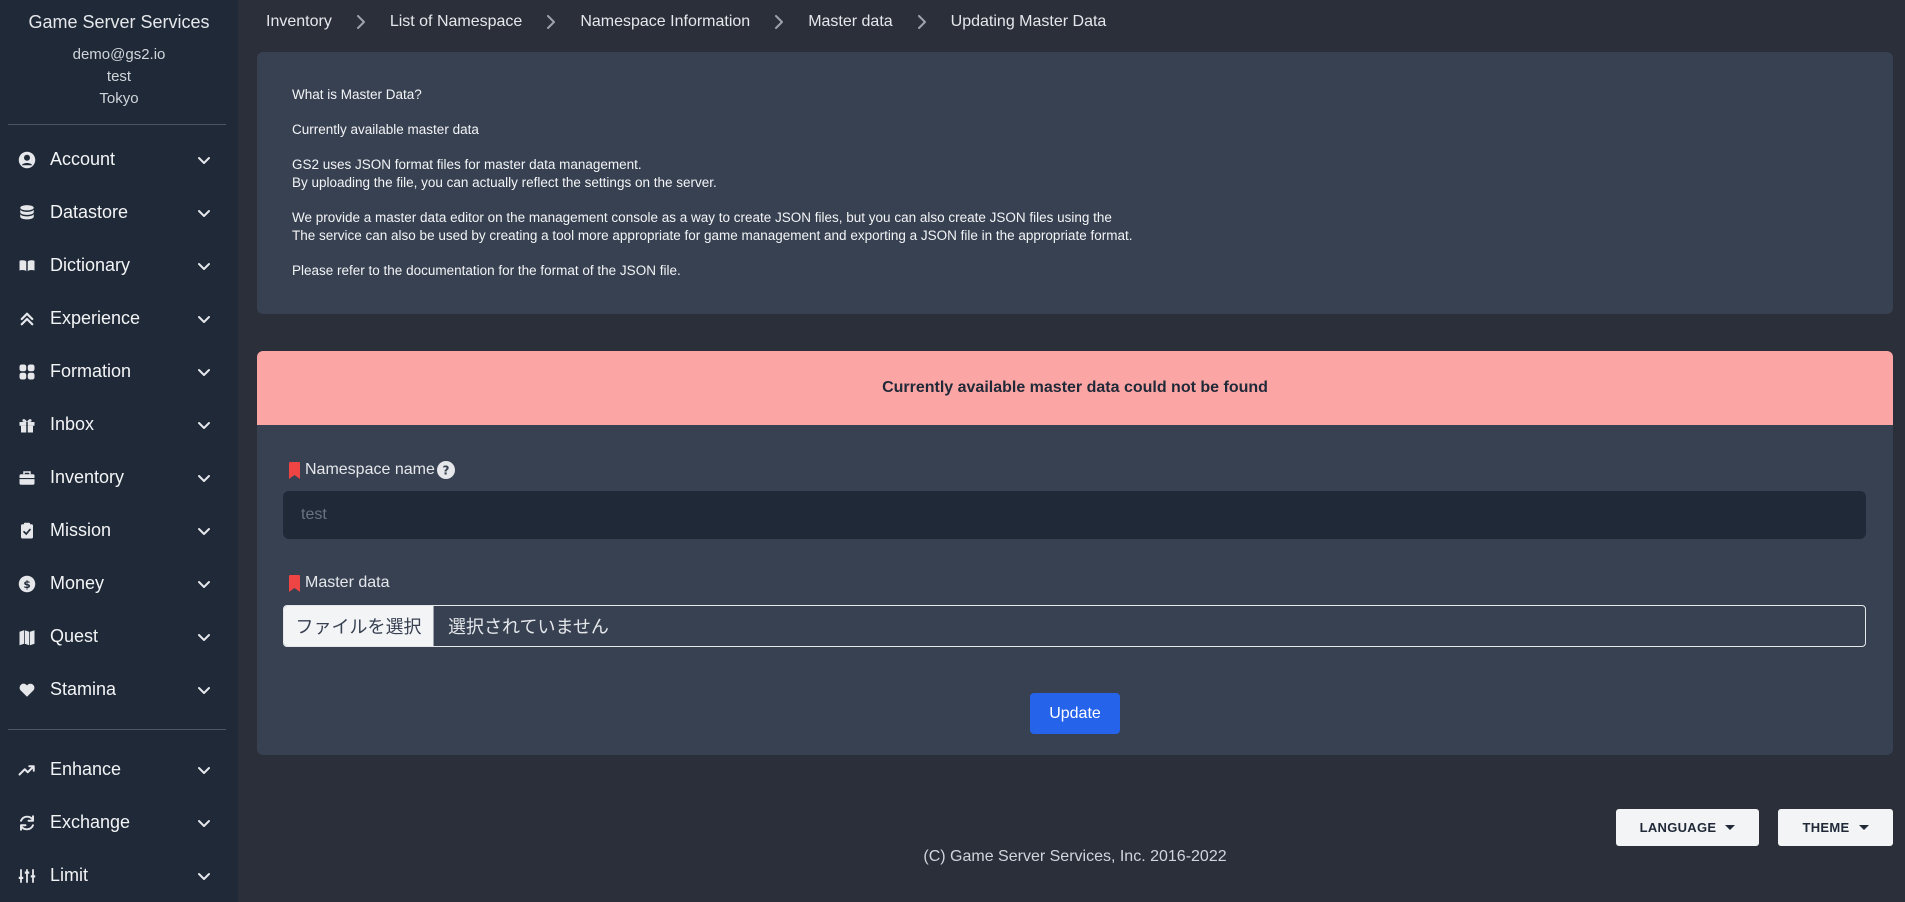  Describe the element at coordinates (119, 159) in the screenshot. I see `sidebar-item-account: Account` at that location.